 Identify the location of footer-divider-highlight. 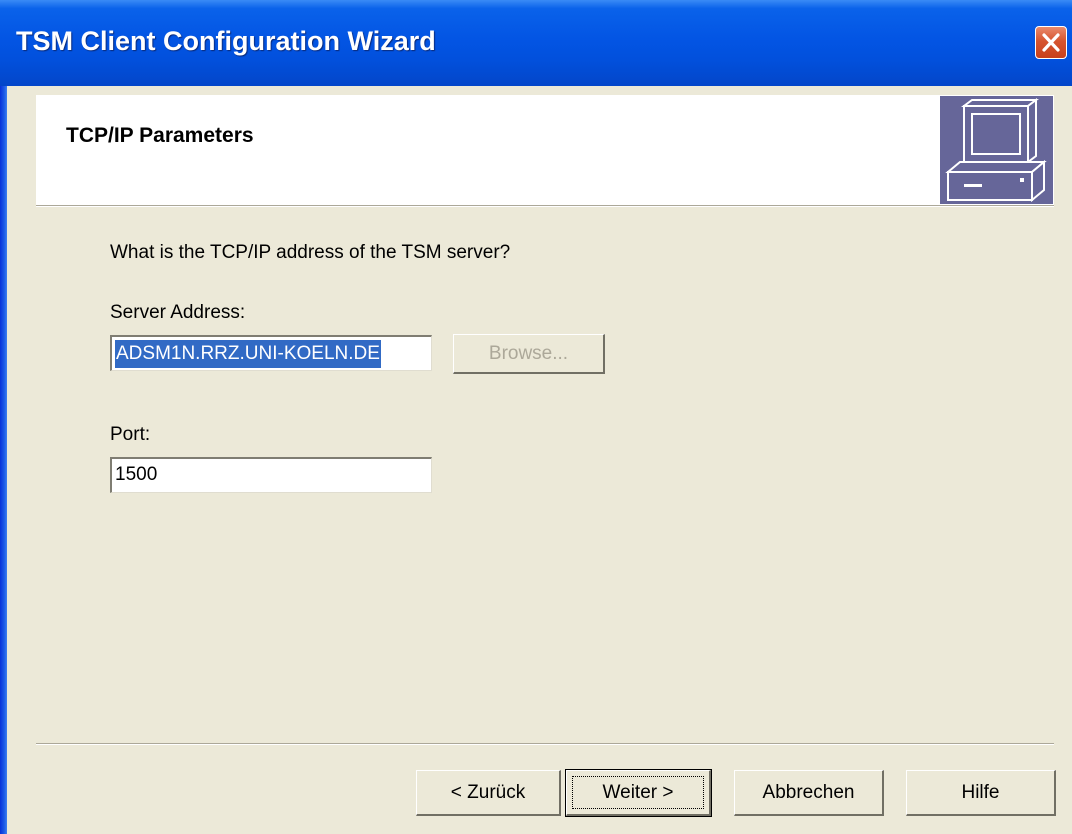
(545, 744).